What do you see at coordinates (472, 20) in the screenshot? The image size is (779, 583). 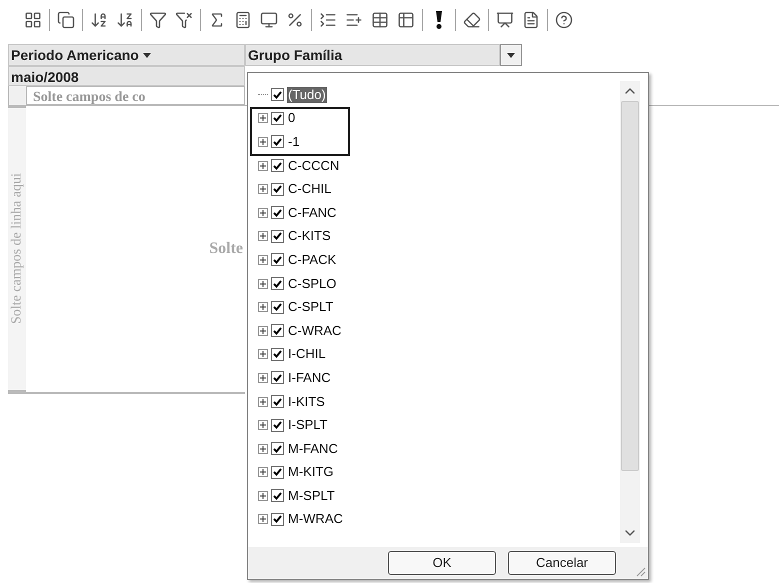 I see `eraser-icon` at bounding box center [472, 20].